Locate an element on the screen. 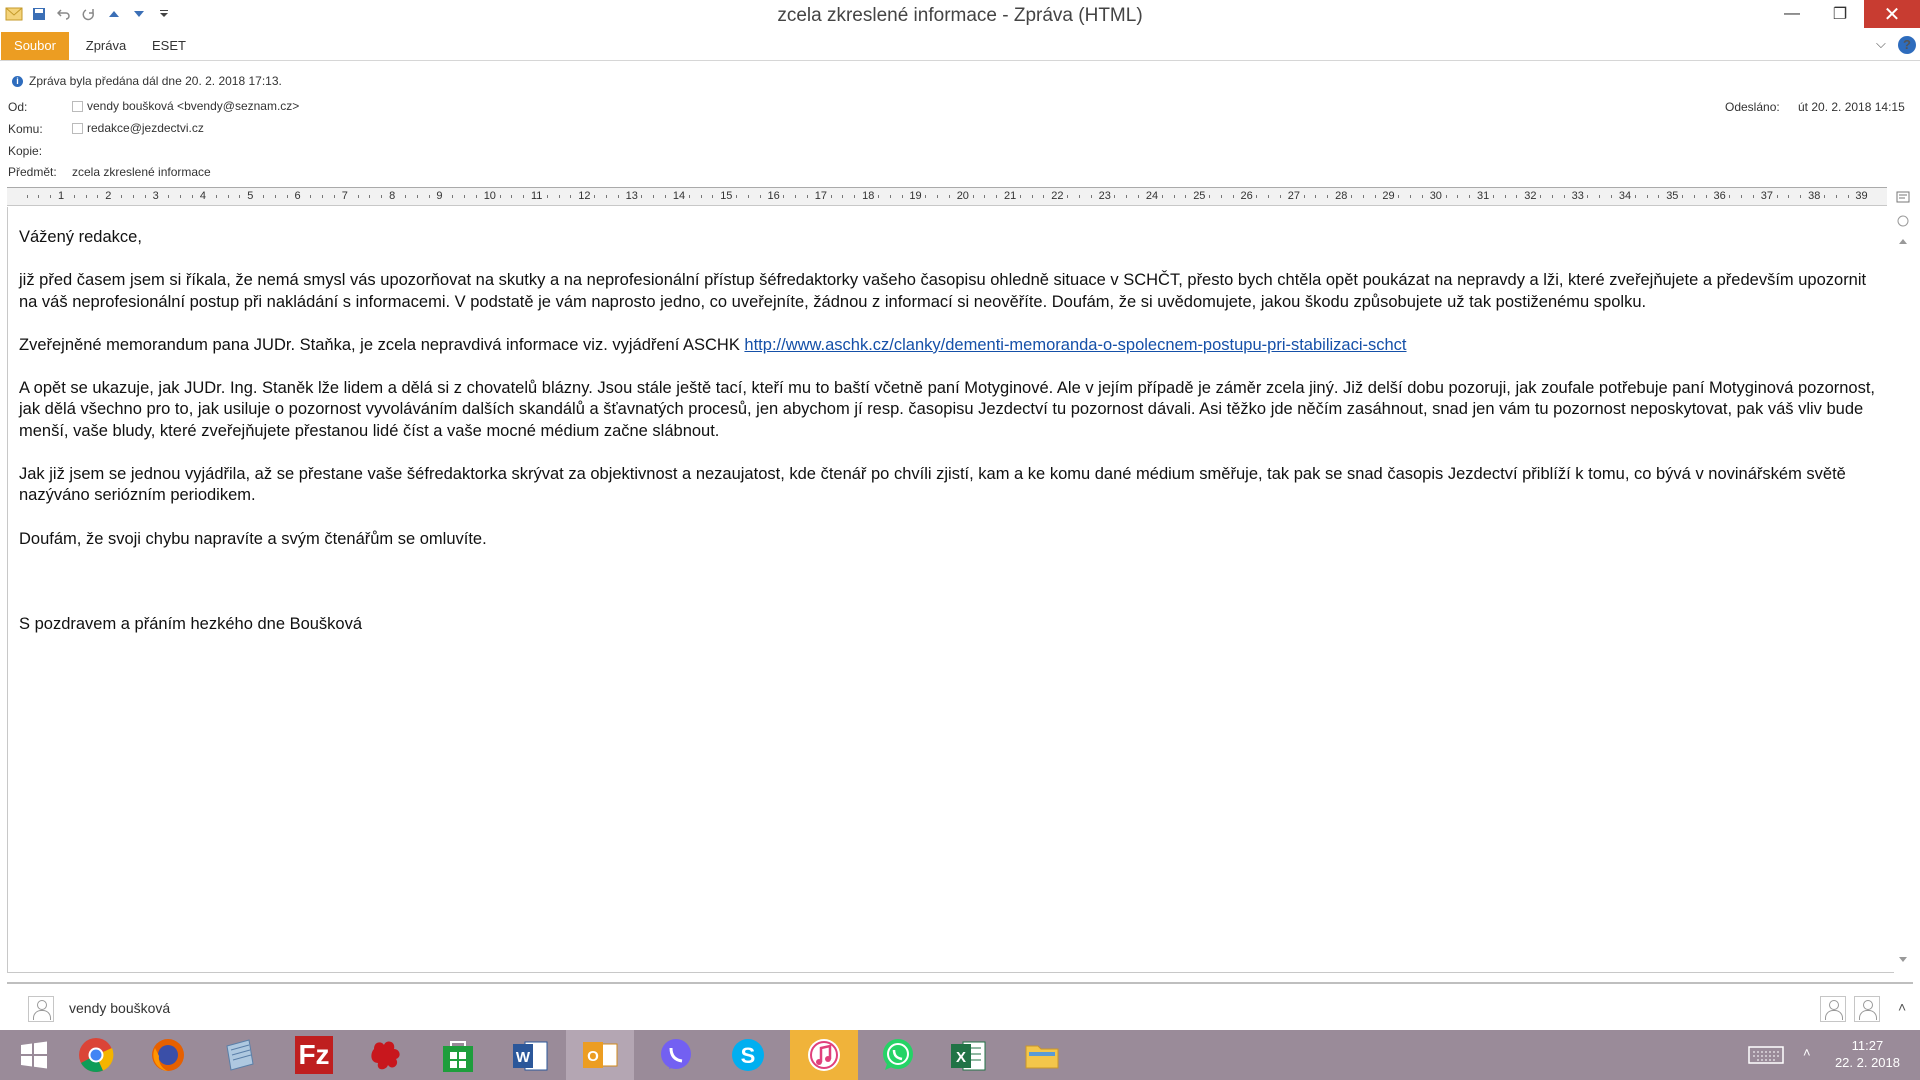 This screenshot has height=1080, width=1920. filezilla-icon: Fz is located at coordinates (314, 1055).